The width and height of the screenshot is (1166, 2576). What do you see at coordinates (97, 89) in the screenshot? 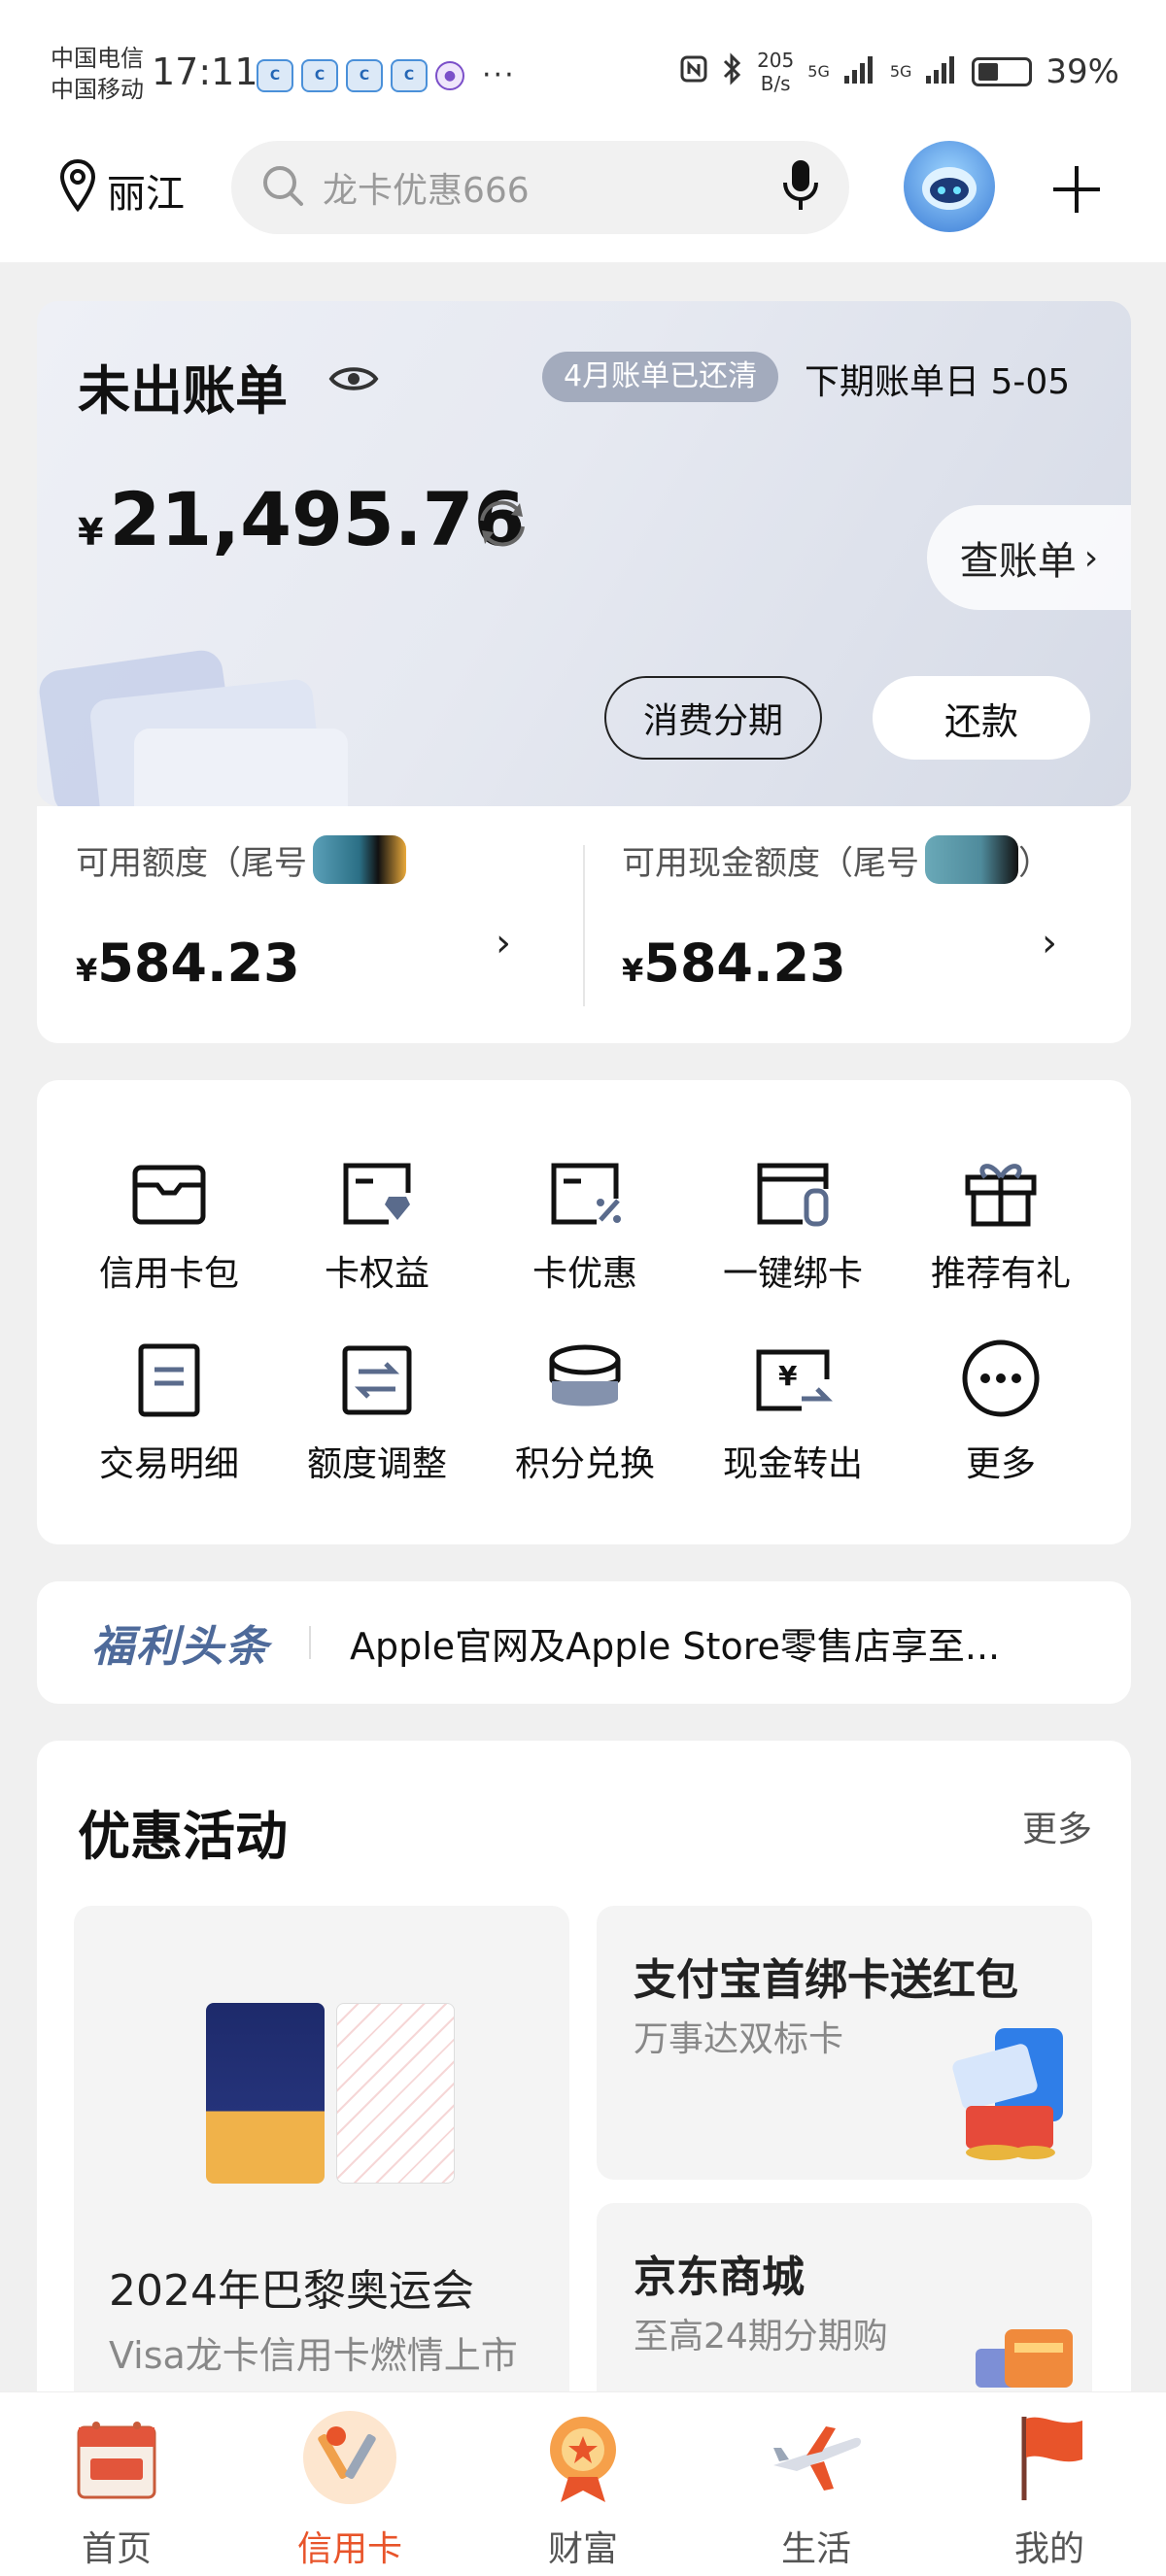
I see `carrier-2: 中国移动` at bounding box center [97, 89].